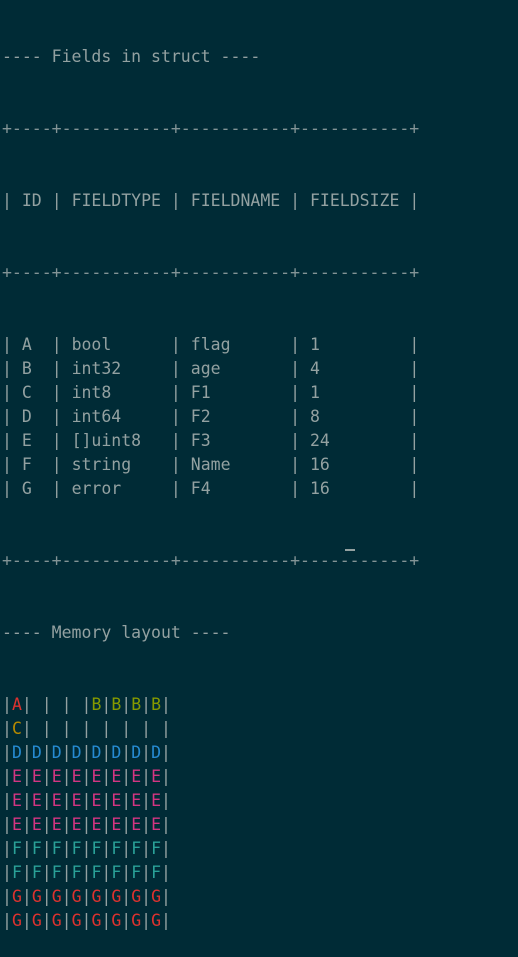 The height and width of the screenshot is (957, 518). Describe the element at coordinates (86, 920) in the screenshot. I see `memory-row: |G|G|G|G|G|G|G|G|` at that location.